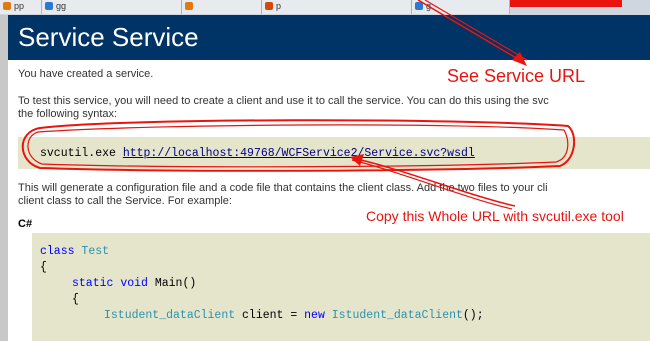 The height and width of the screenshot is (341, 650). I want to click on code-keyword: static, so click(93, 283).